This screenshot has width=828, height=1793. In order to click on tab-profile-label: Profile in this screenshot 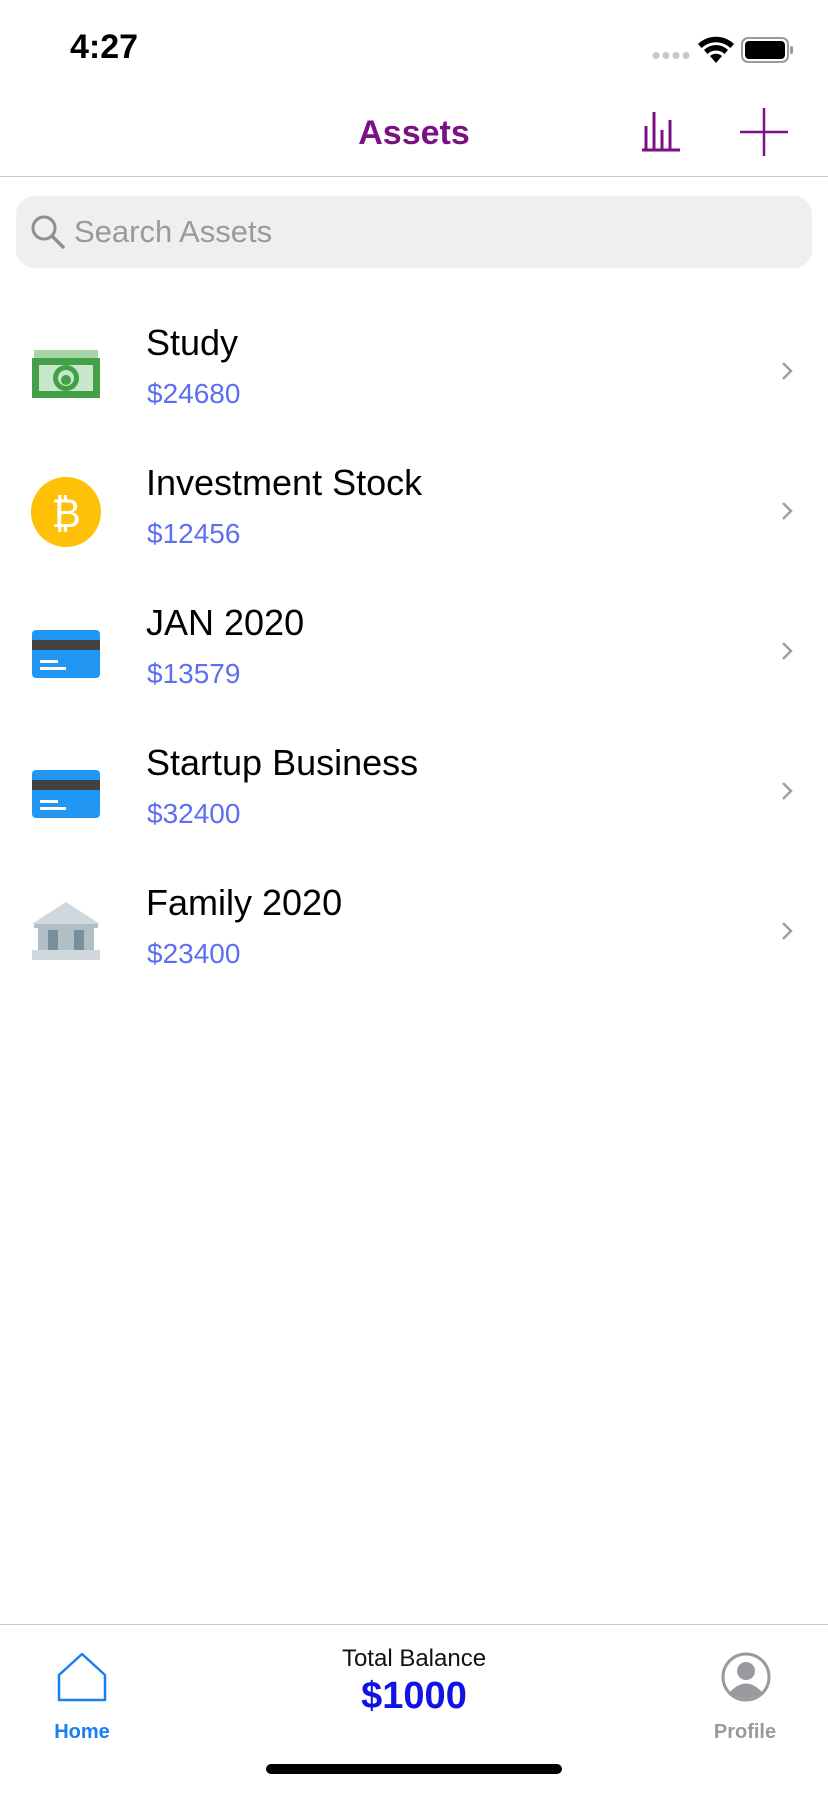, I will do `click(745, 1732)`.